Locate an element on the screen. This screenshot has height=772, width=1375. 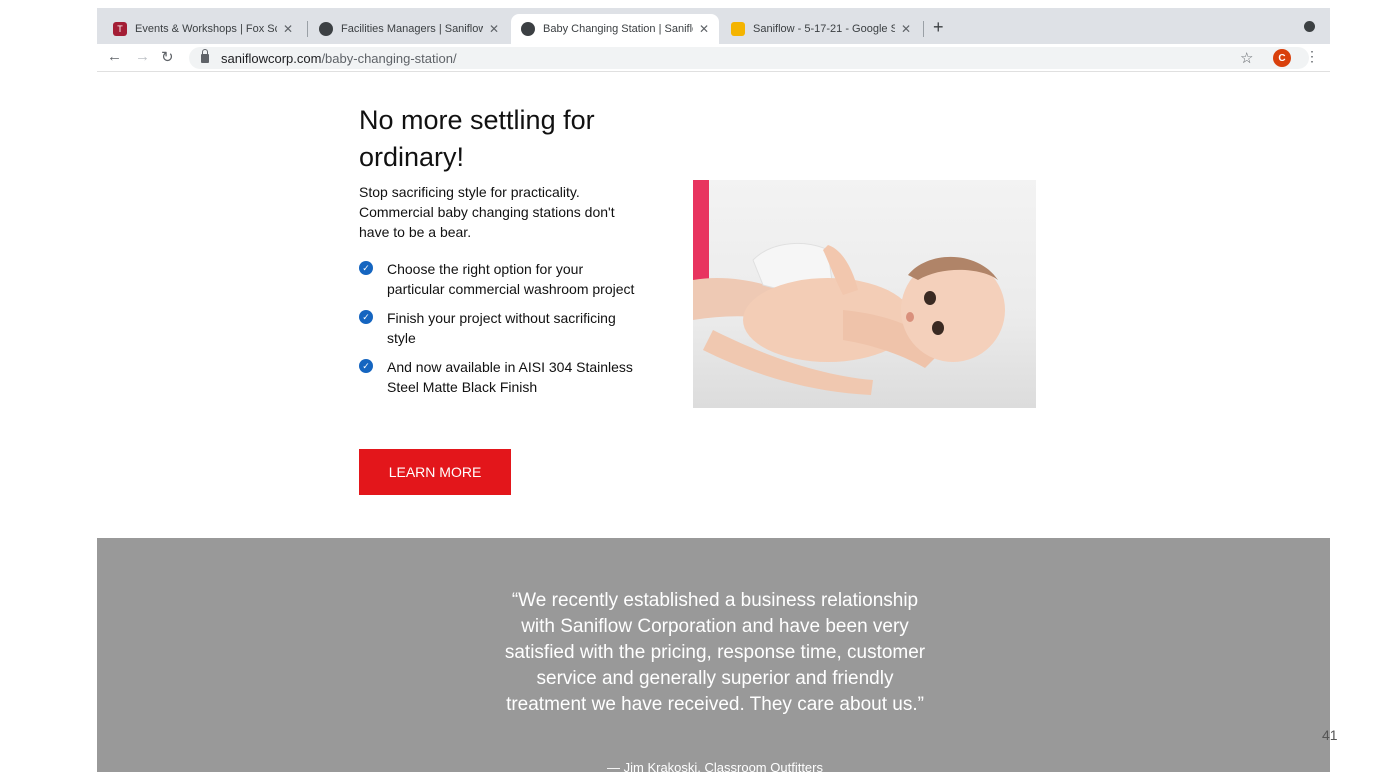
more-menu-icon: ⋮ is located at coordinates (1312, 56).